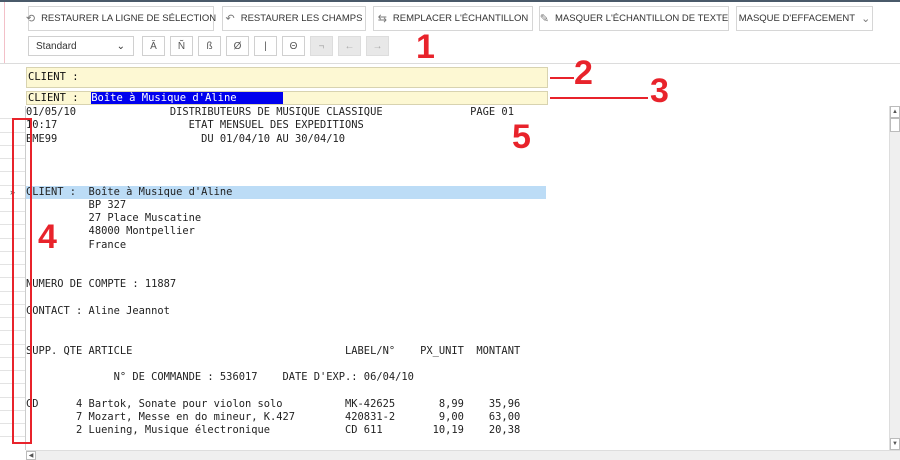  I want to click on selection-field: CLIENT : Boîte à Musique d'Aline, so click(287, 98).